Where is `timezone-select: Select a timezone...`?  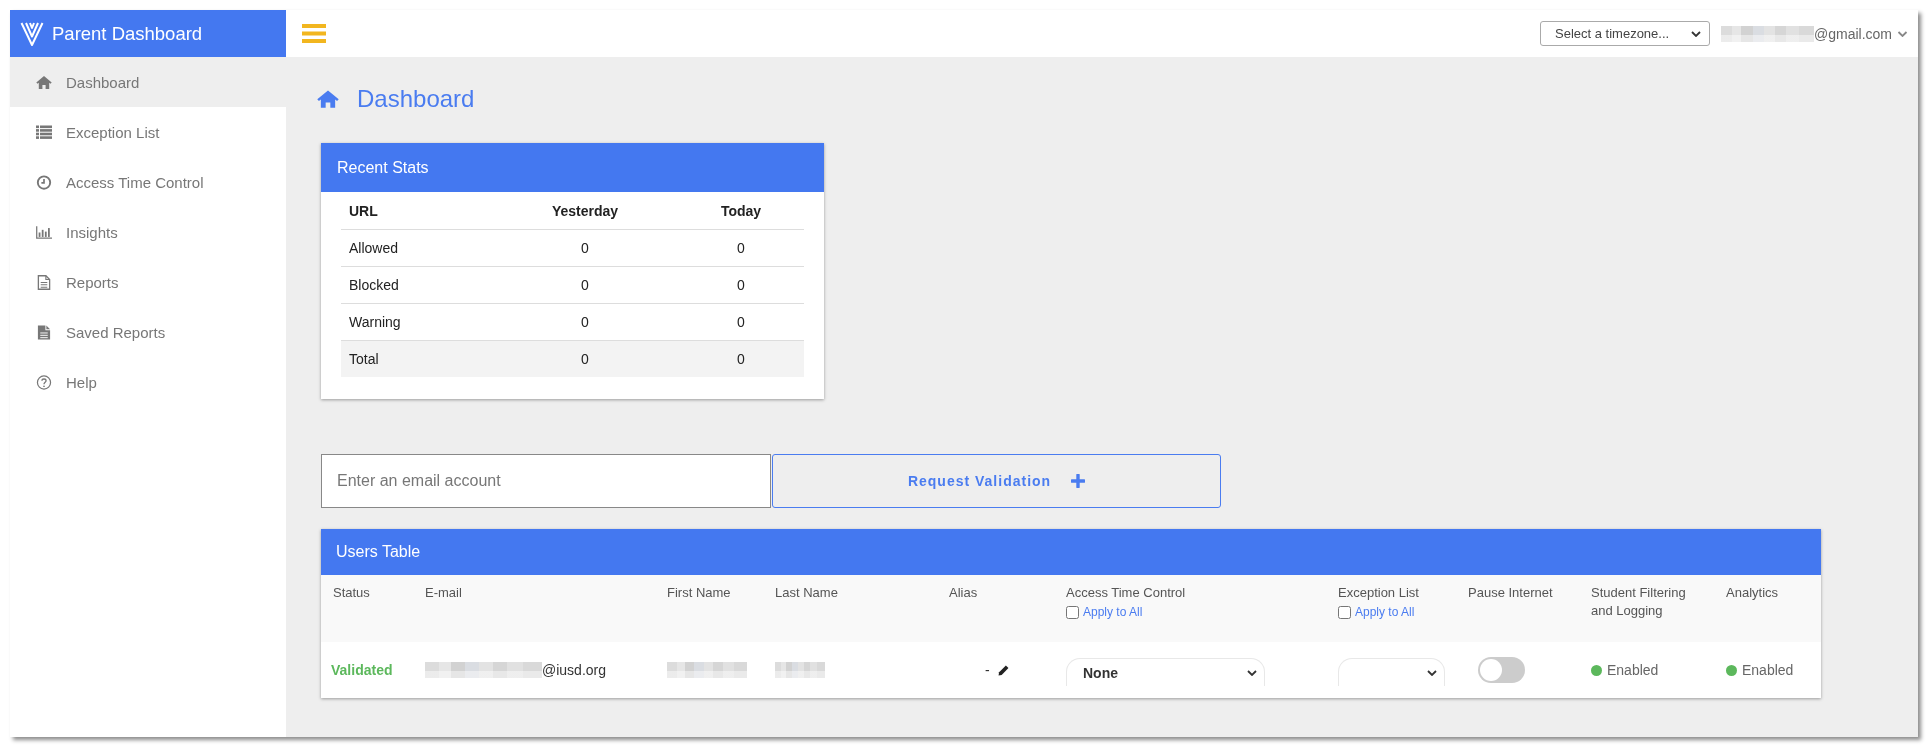 timezone-select: Select a timezone... is located at coordinates (1625, 33).